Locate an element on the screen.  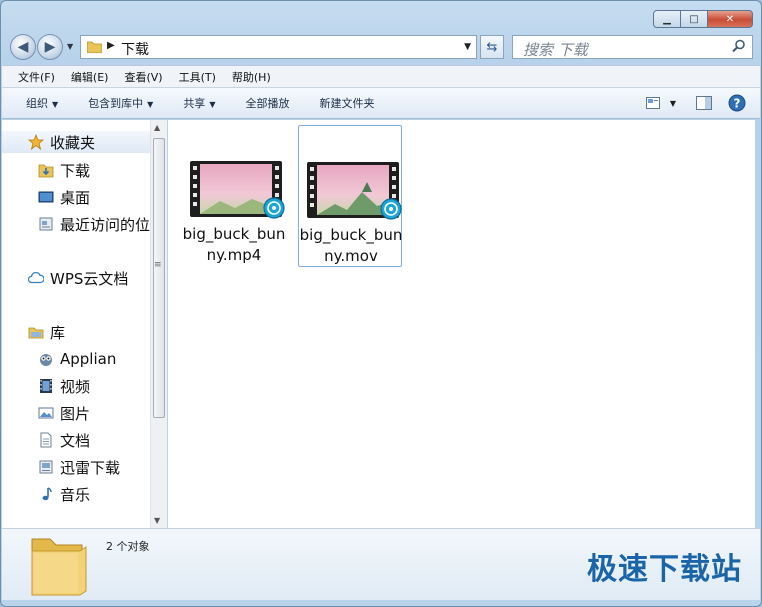
details-pane: 2 个对象 极速下载站 is located at coordinates (381, 564).